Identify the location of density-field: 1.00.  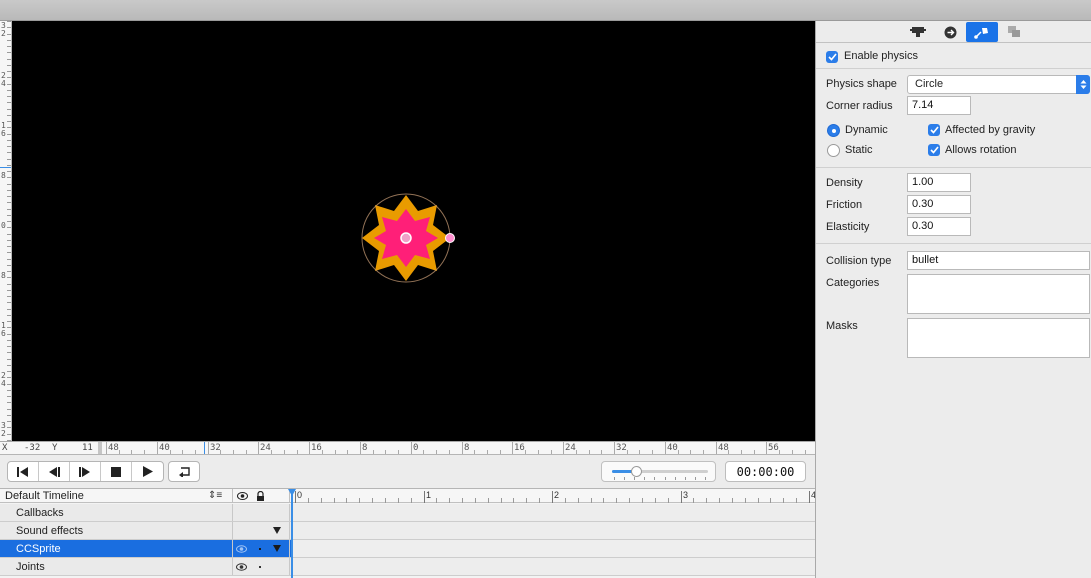
(939, 182).